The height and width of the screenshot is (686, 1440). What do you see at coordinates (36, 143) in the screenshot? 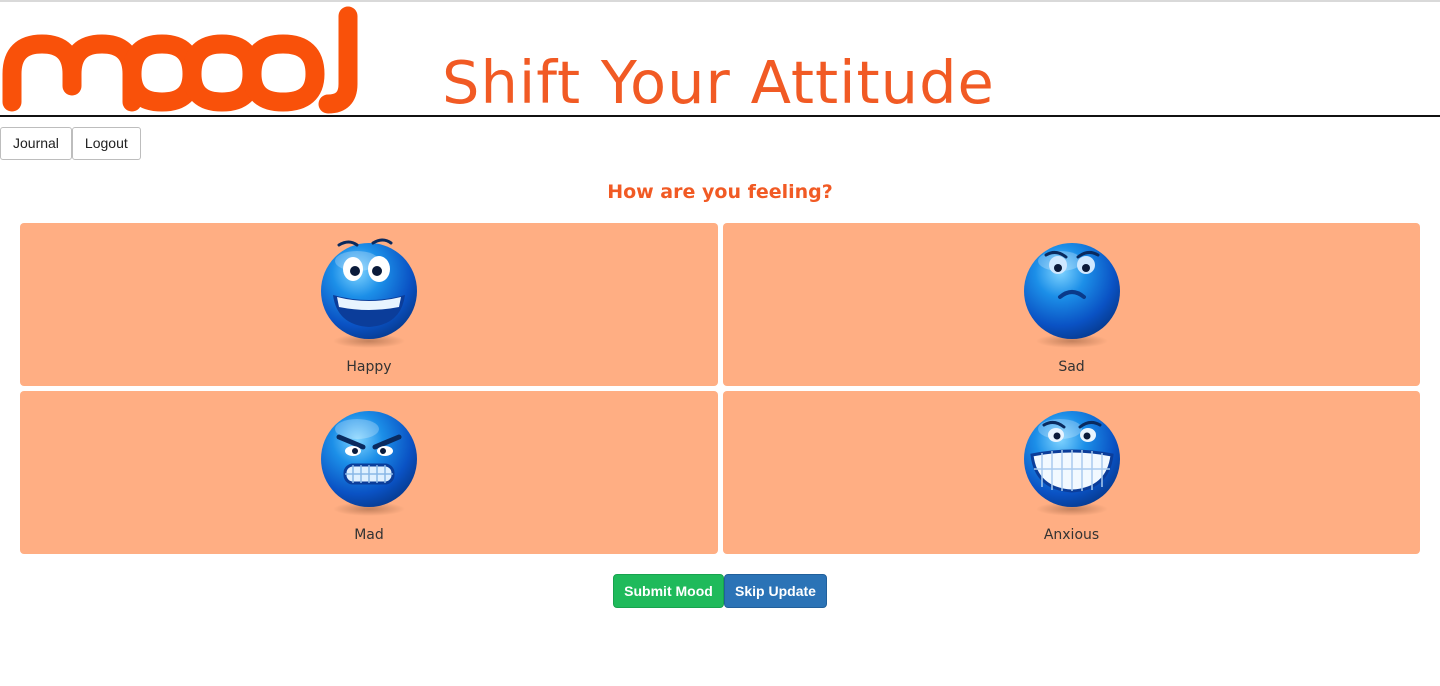
I see `journal-button: Journal` at bounding box center [36, 143].